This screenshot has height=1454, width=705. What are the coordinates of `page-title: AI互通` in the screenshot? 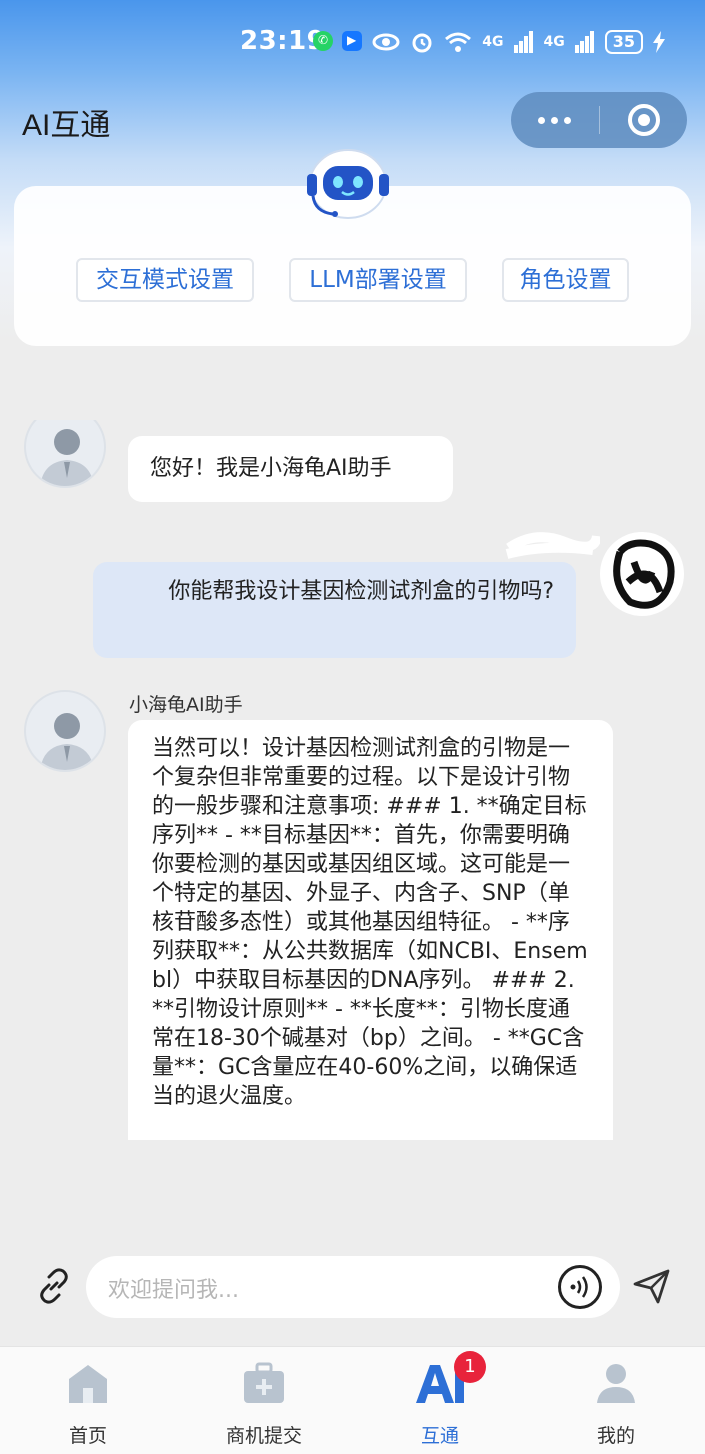 It's located at (66, 125).